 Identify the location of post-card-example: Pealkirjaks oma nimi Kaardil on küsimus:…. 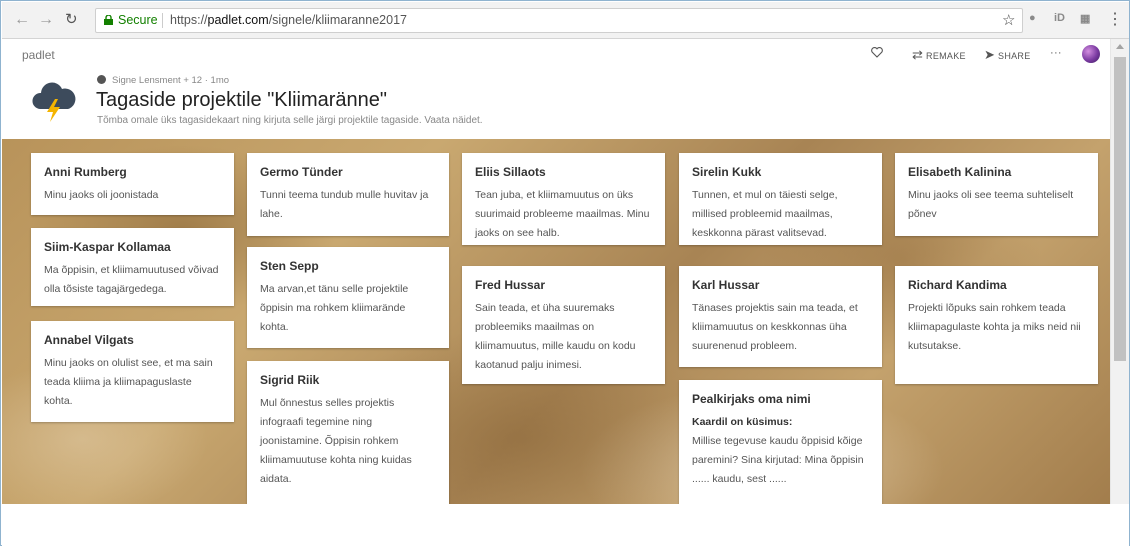
(780, 442).